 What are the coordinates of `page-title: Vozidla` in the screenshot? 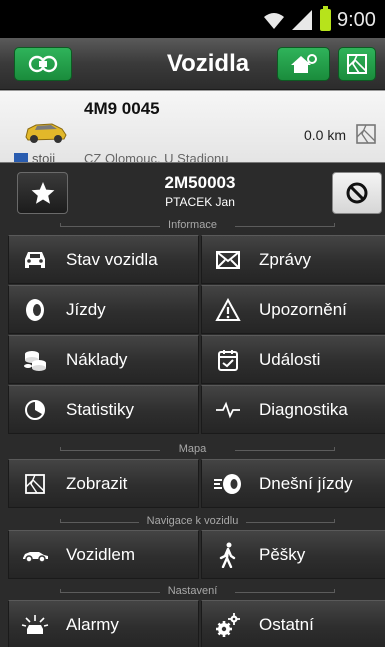 It's located at (208, 63).